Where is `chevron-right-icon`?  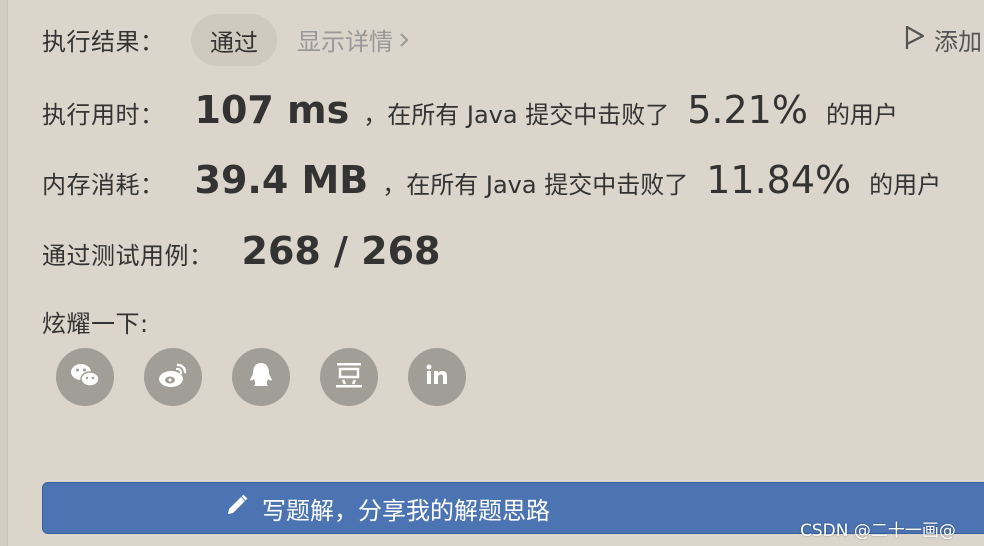
chevron-right-icon is located at coordinates (404, 40).